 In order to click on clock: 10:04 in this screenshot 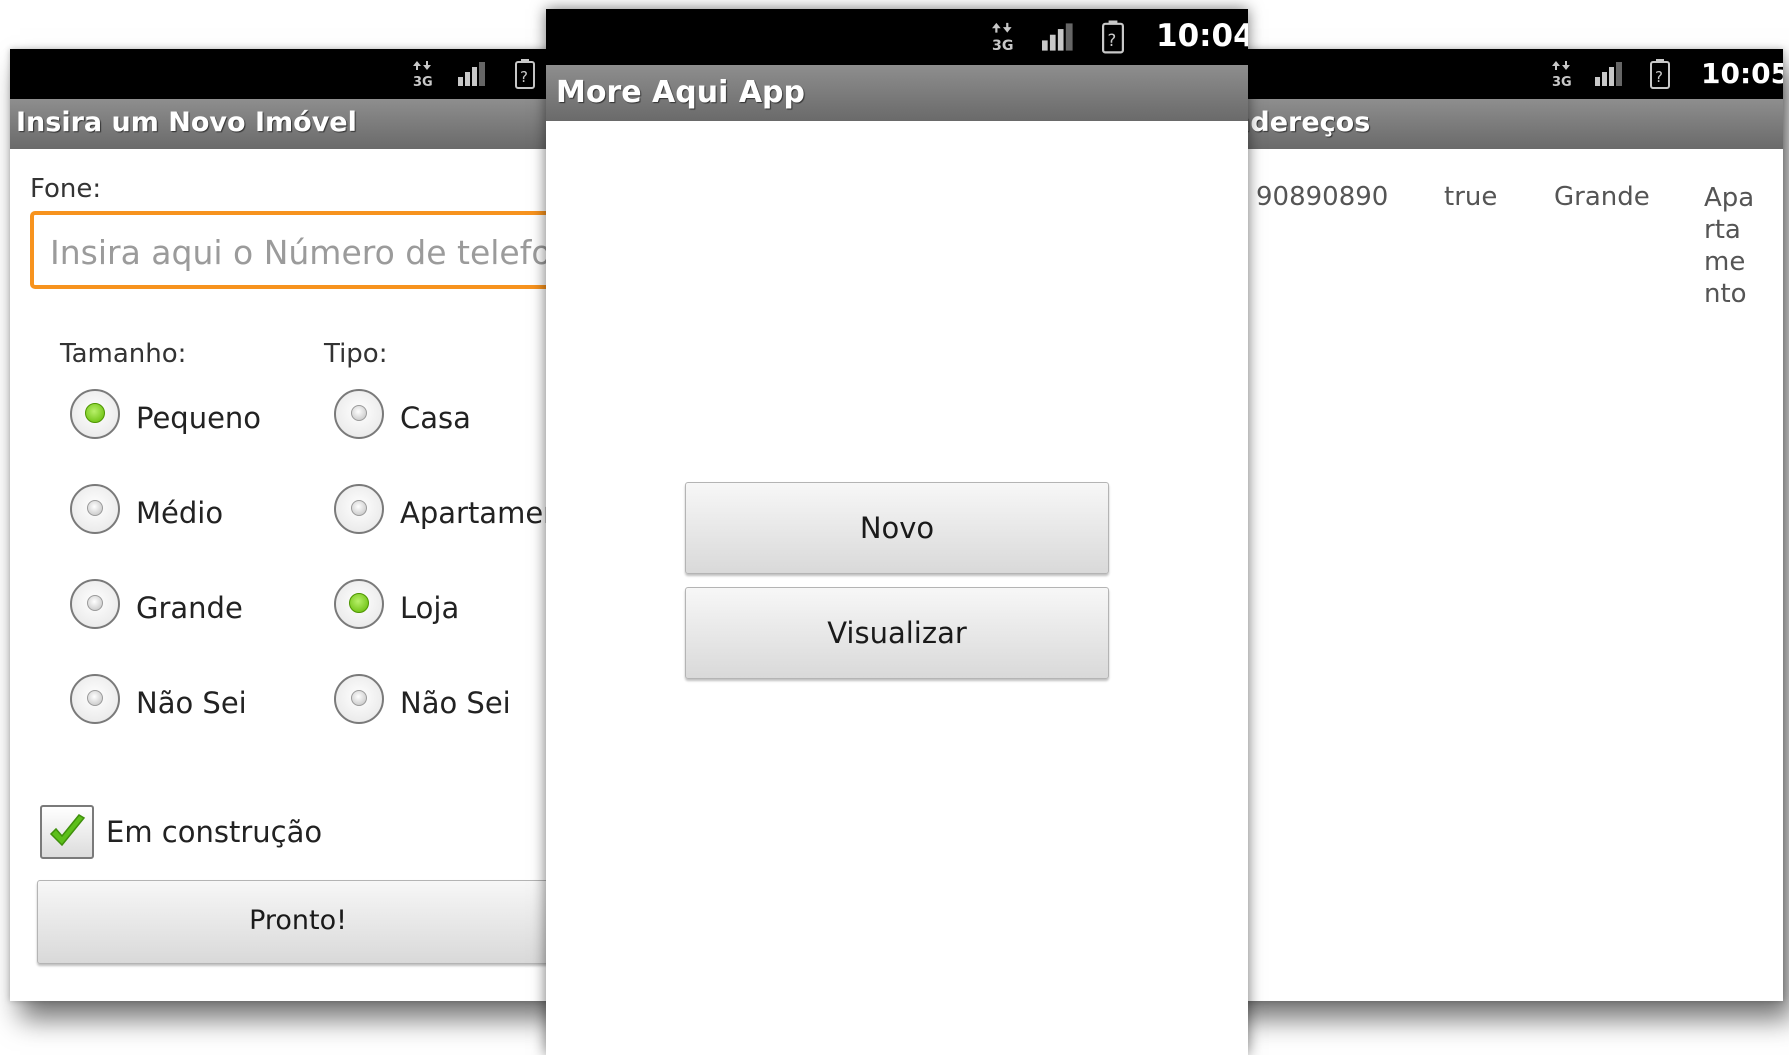, I will do `click(1202, 36)`.